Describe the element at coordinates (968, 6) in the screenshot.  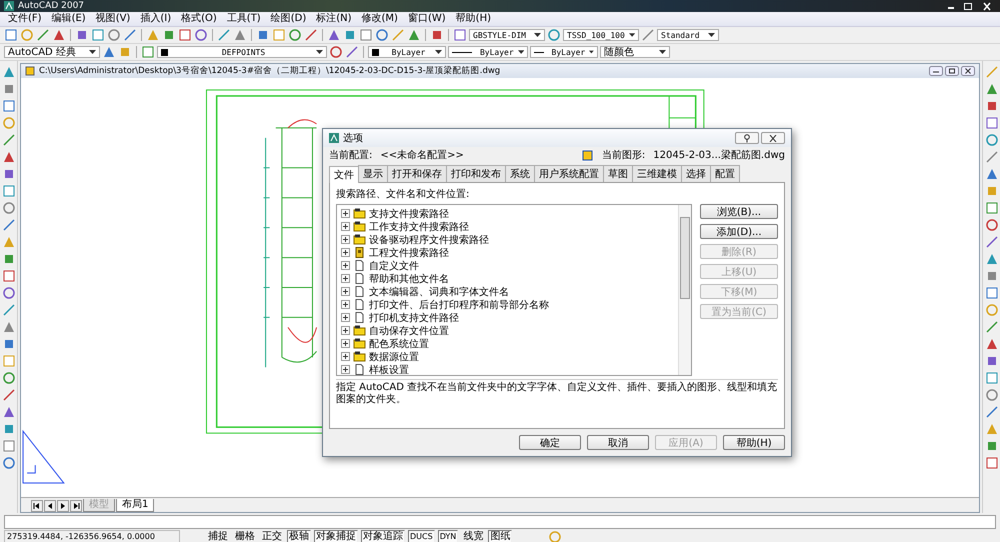
I see `maximize-icon` at that location.